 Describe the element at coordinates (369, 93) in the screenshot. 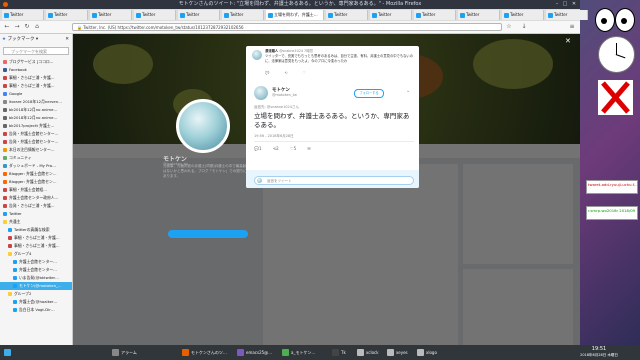

I see `follow-button: フォローする` at that location.